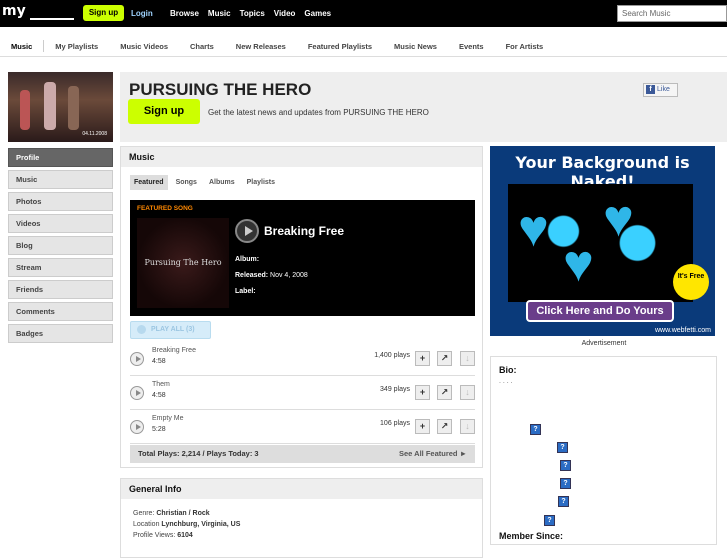  Describe the element at coordinates (171, 513) in the screenshot. I see `genre-row: Genre: Christian / Rock` at that location.